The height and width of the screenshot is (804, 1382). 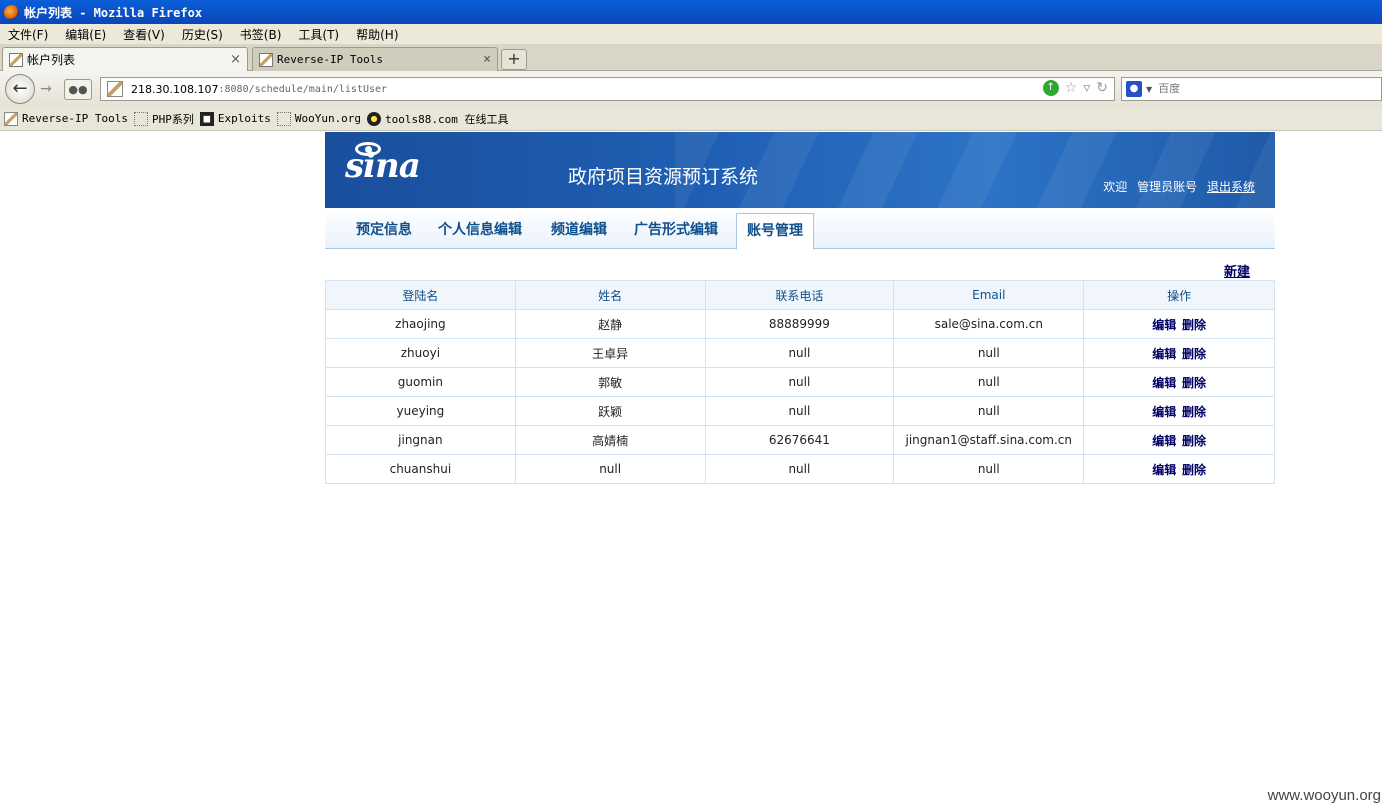 I want to click on header-decoration, so click(x=975, y=170).